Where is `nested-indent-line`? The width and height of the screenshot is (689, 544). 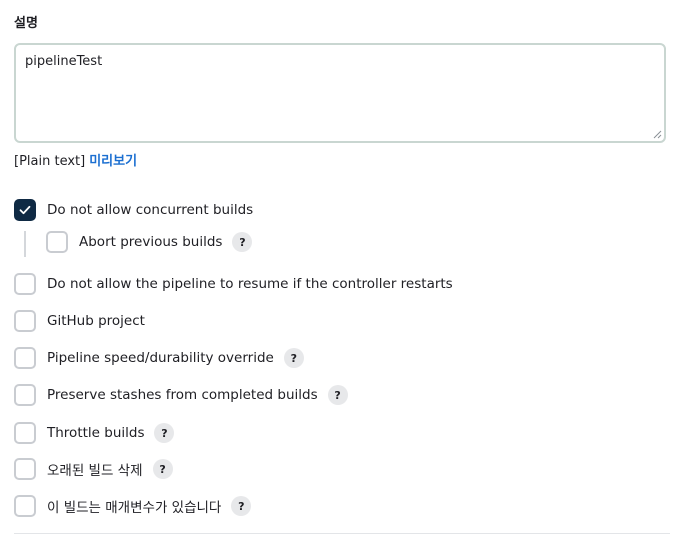 nested-indent-line is located at coordinates (25, 244).